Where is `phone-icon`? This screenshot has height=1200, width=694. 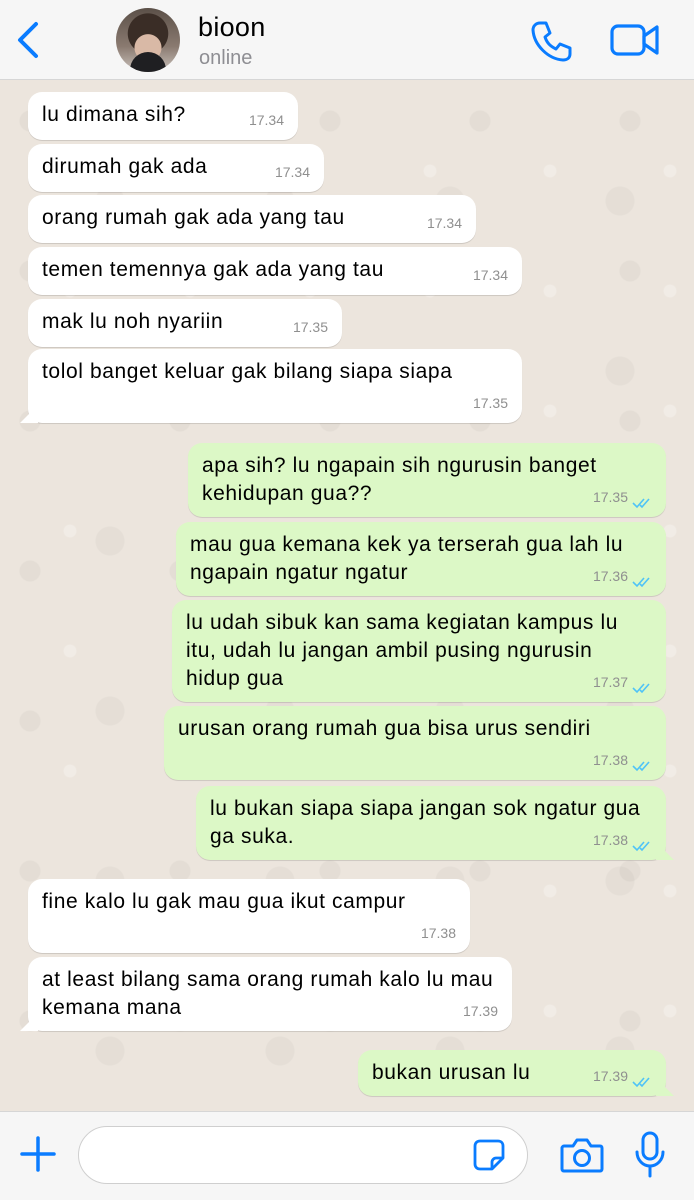
phone-icon is located at coordinates (551, 41).